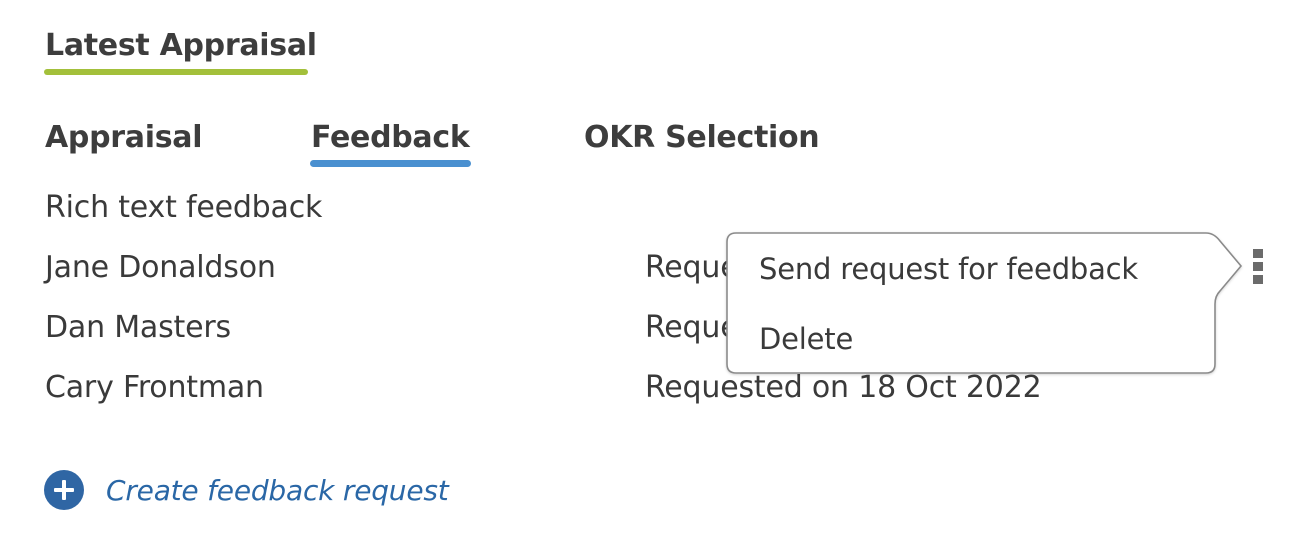 This screenshot has width=1312, height=554. What do you see at coordinates (390, 163) in the screenshot?
I see `active-tab-indicator` at bounding box center [390, 163].